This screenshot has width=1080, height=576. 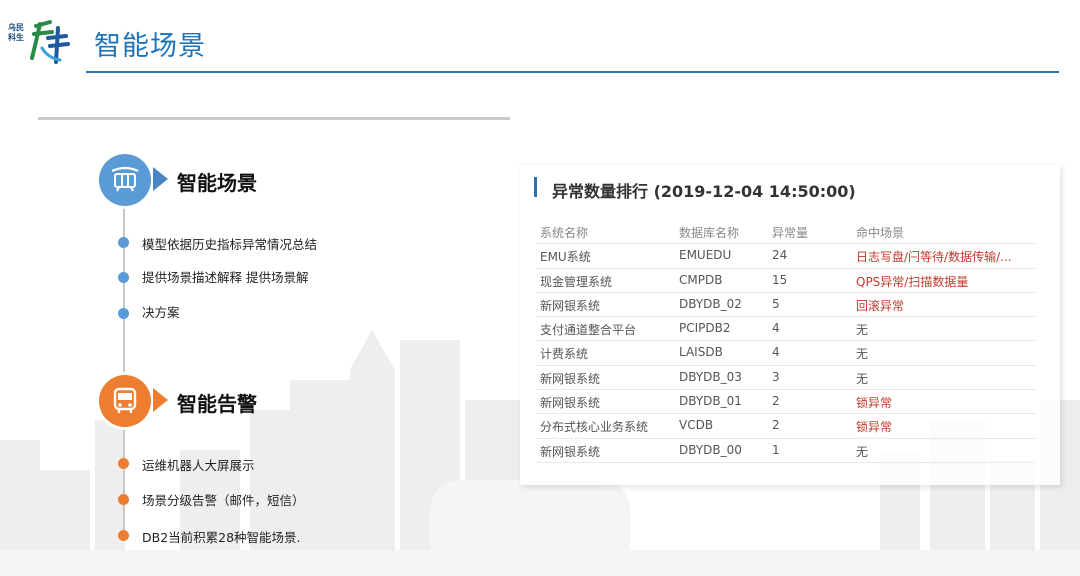 I want to click on table-header-row: 系统名称 数据库名称 异常量 命中场景, so click(x=786, y=232).